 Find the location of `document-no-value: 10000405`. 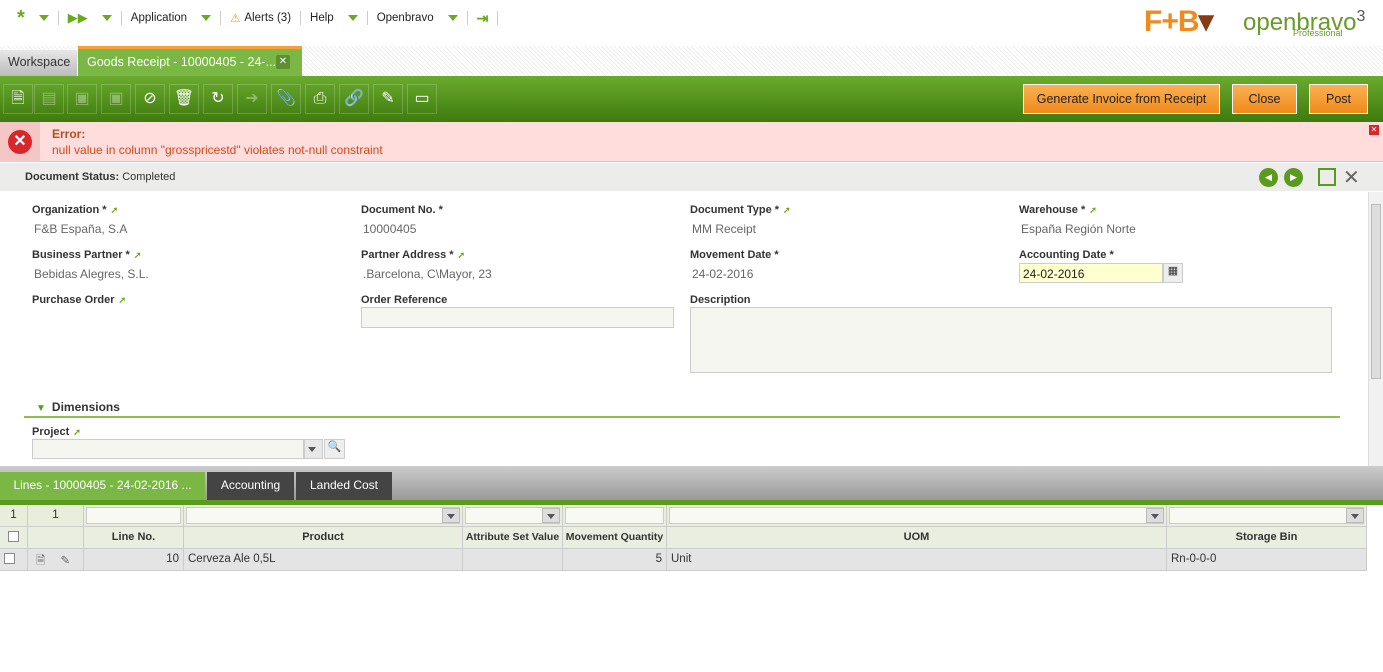

document-no-value: 10000405 is located at coordinates (389, 229).